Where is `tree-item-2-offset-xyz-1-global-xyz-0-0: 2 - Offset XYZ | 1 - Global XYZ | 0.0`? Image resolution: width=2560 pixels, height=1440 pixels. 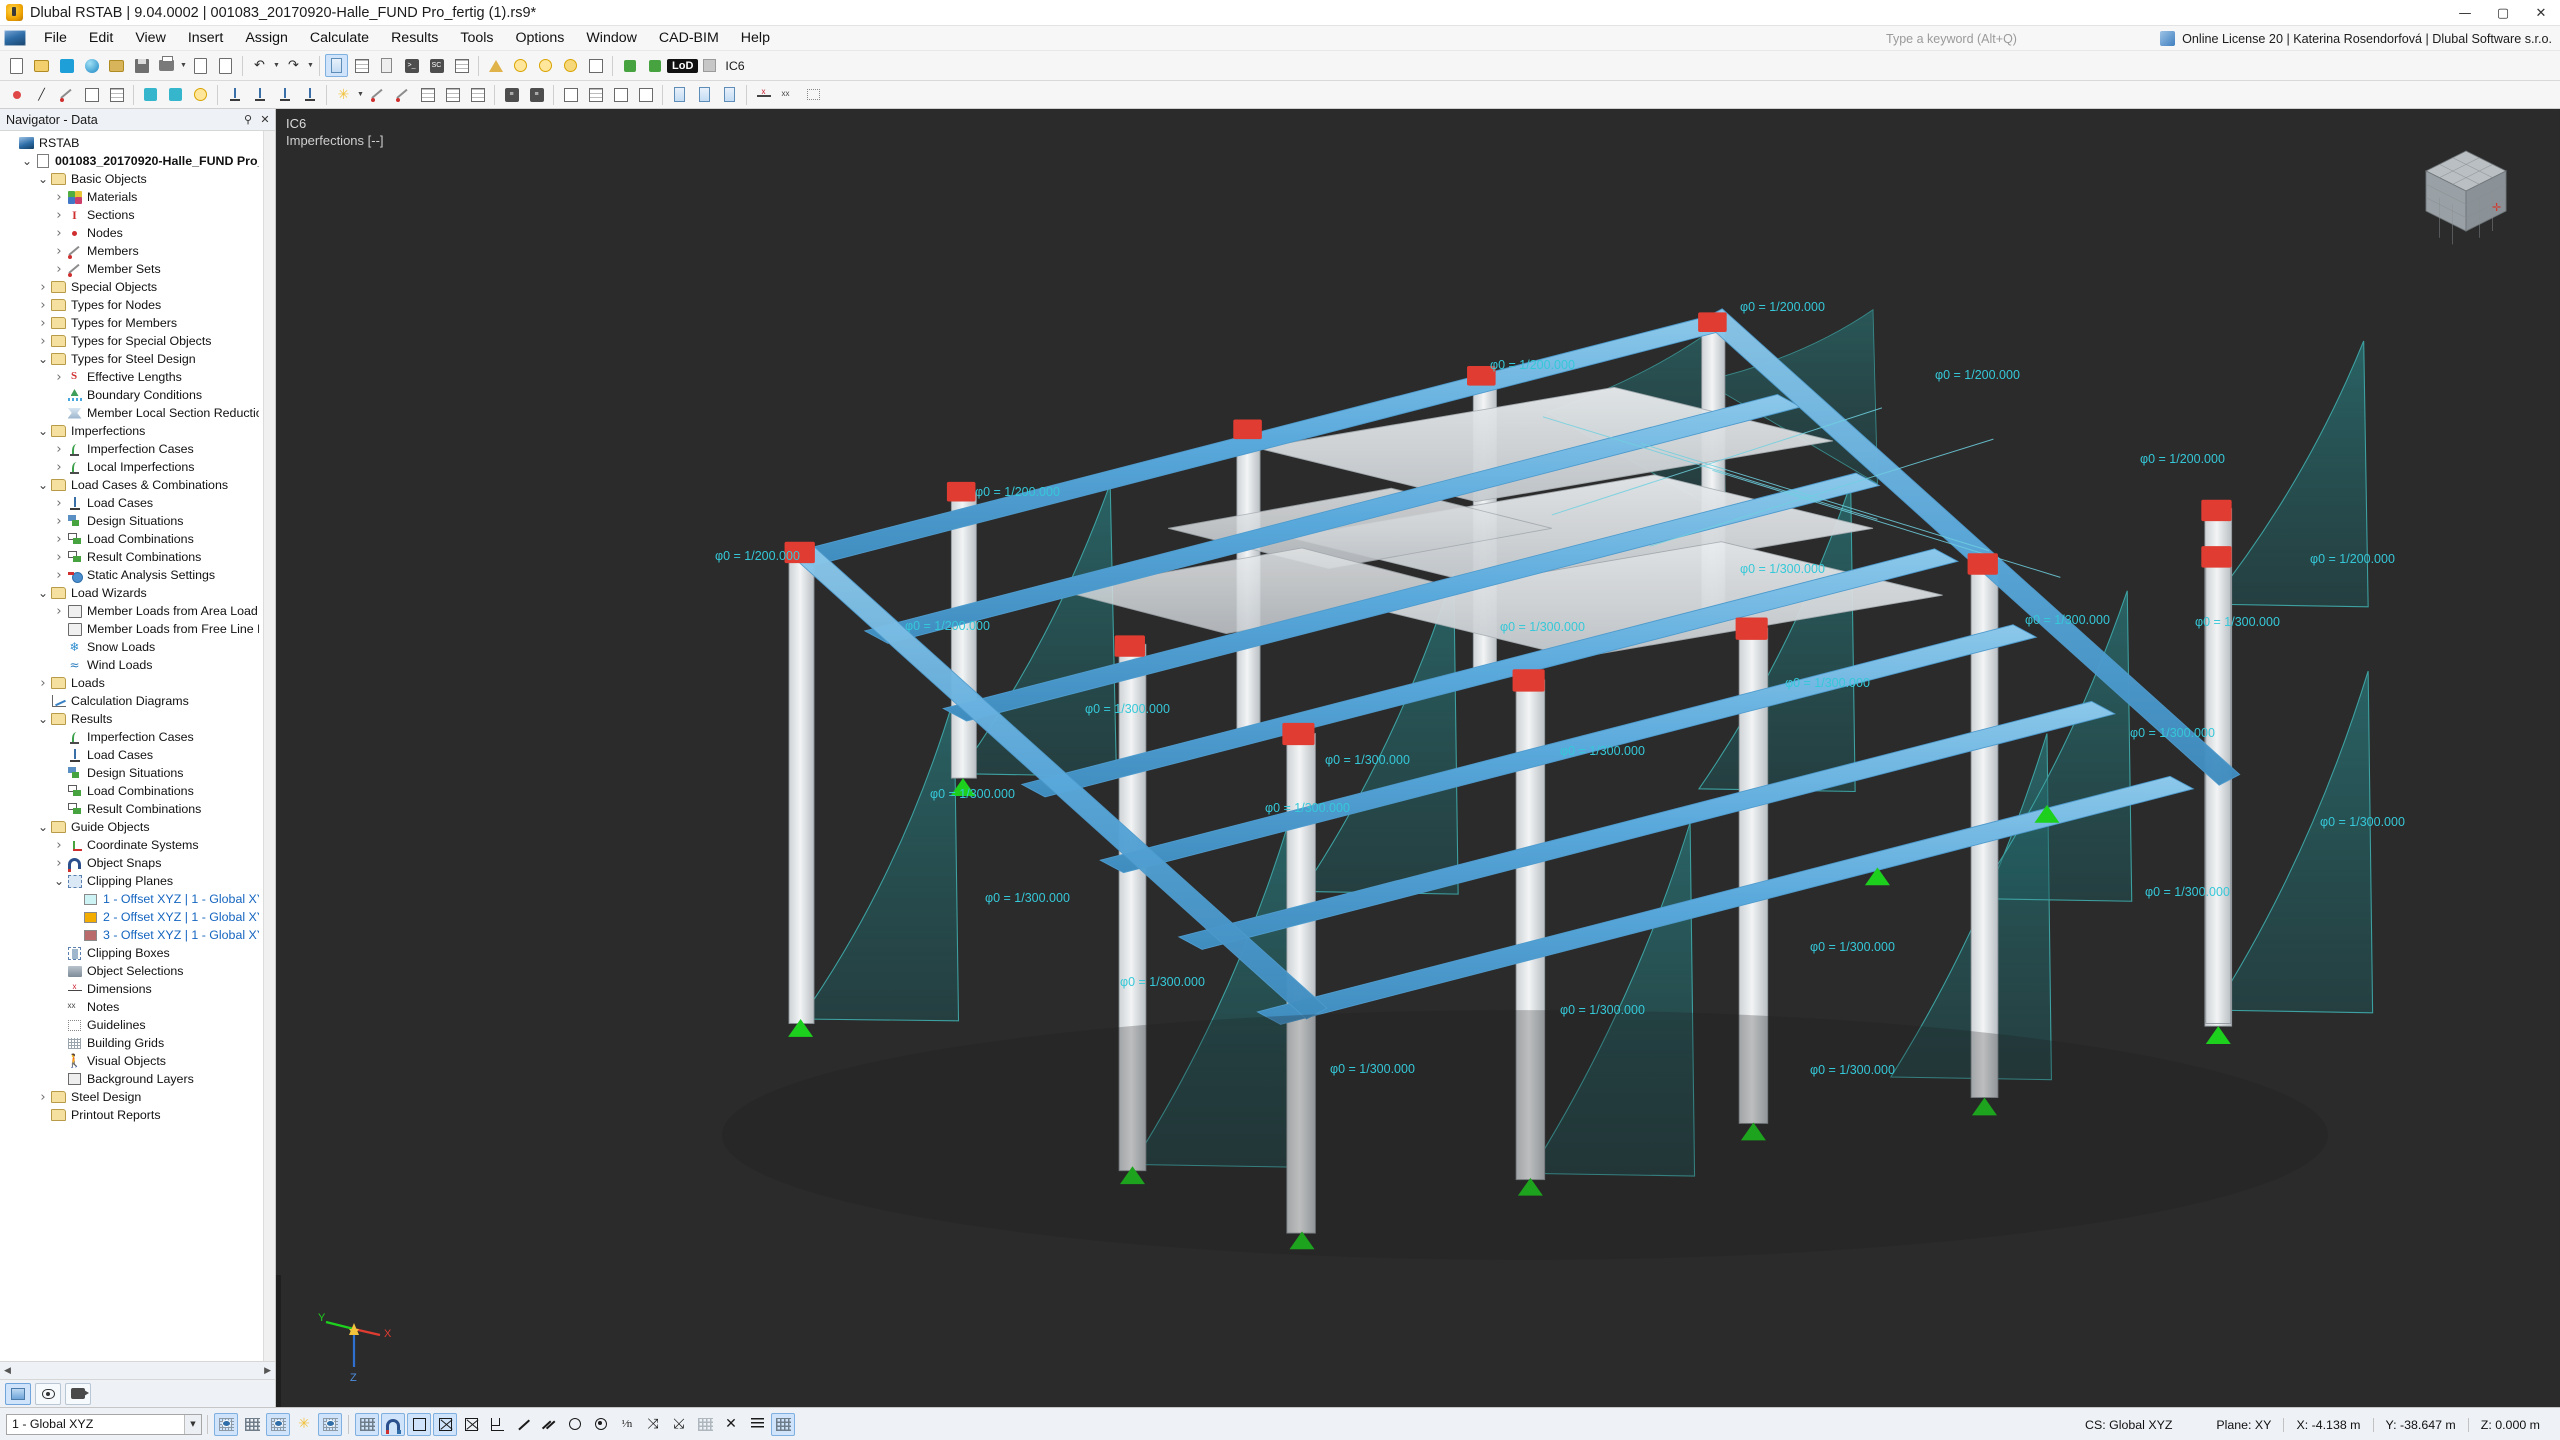
tree-item-2-offset-xyz-1-global-xyz-0-0: 2 - Offset XYZ | 1 - Global XYZ | 0.0 is located at coordinates (131, 917).